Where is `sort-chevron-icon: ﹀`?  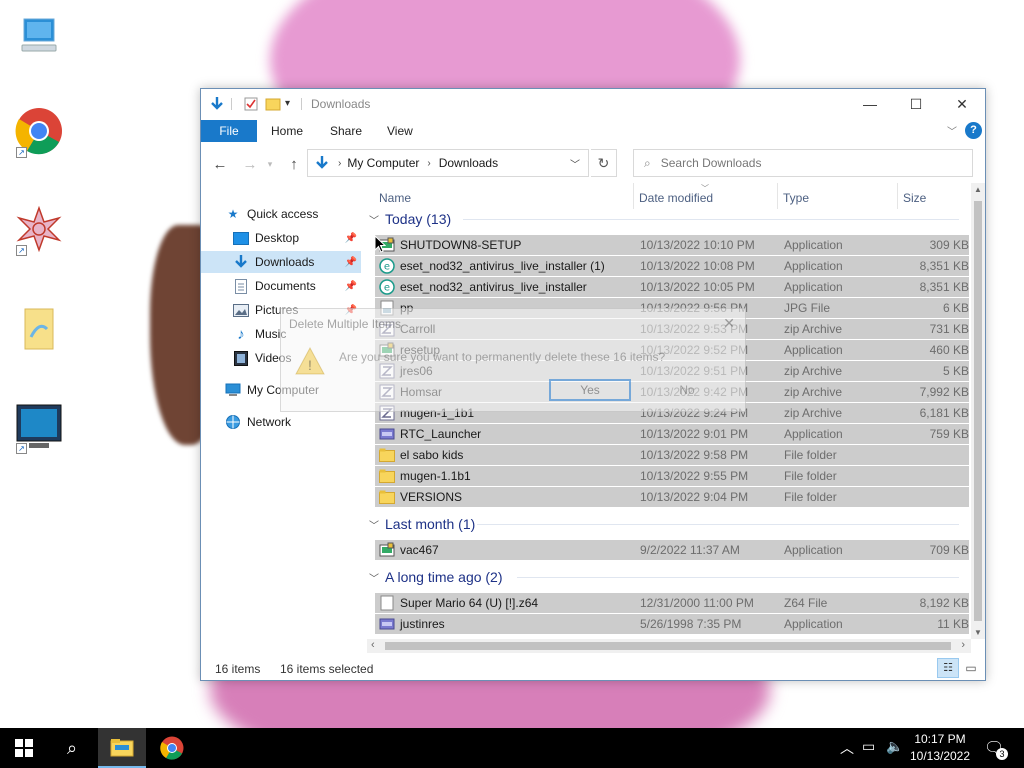
sort-chevron-icon: ﹀ is located at coordinates (705, 188).